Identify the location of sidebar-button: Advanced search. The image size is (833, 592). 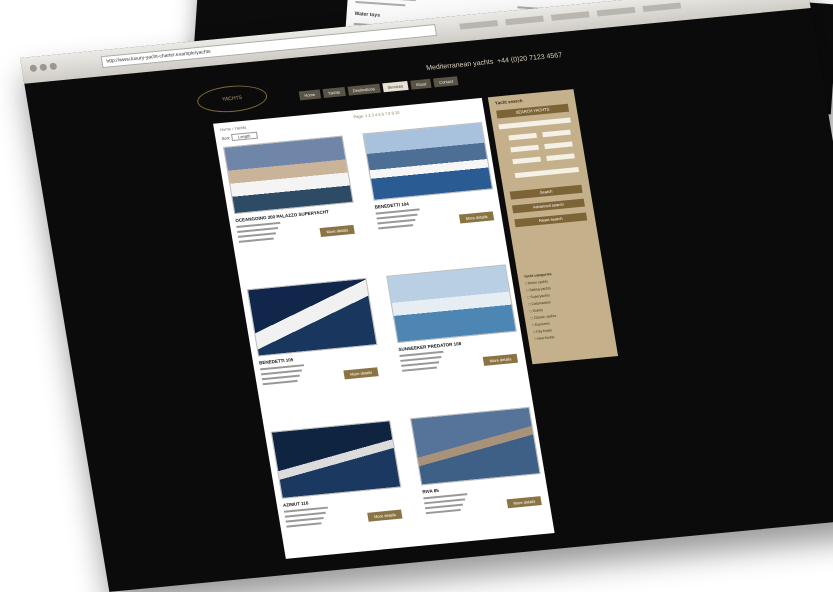
(548, 206).